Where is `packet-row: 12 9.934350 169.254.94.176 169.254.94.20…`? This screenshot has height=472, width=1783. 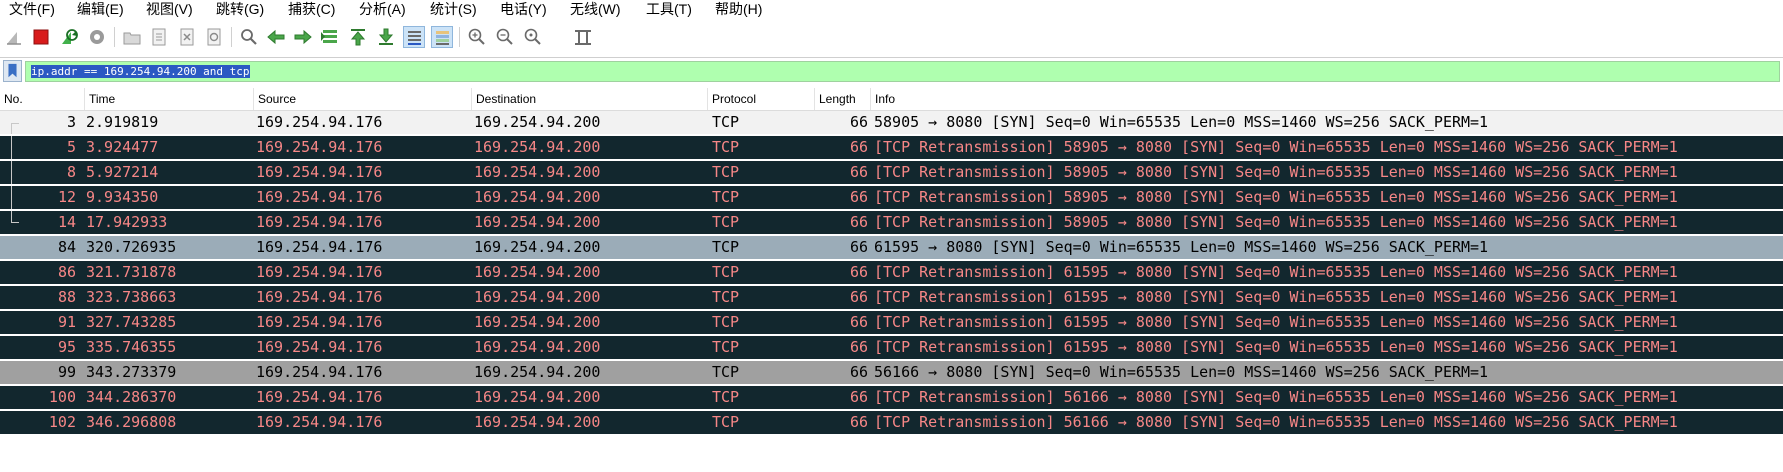 packet-row: 12 9.934350 169.254.94.176 169.254.94.20… is located at coordinates (891, 197).